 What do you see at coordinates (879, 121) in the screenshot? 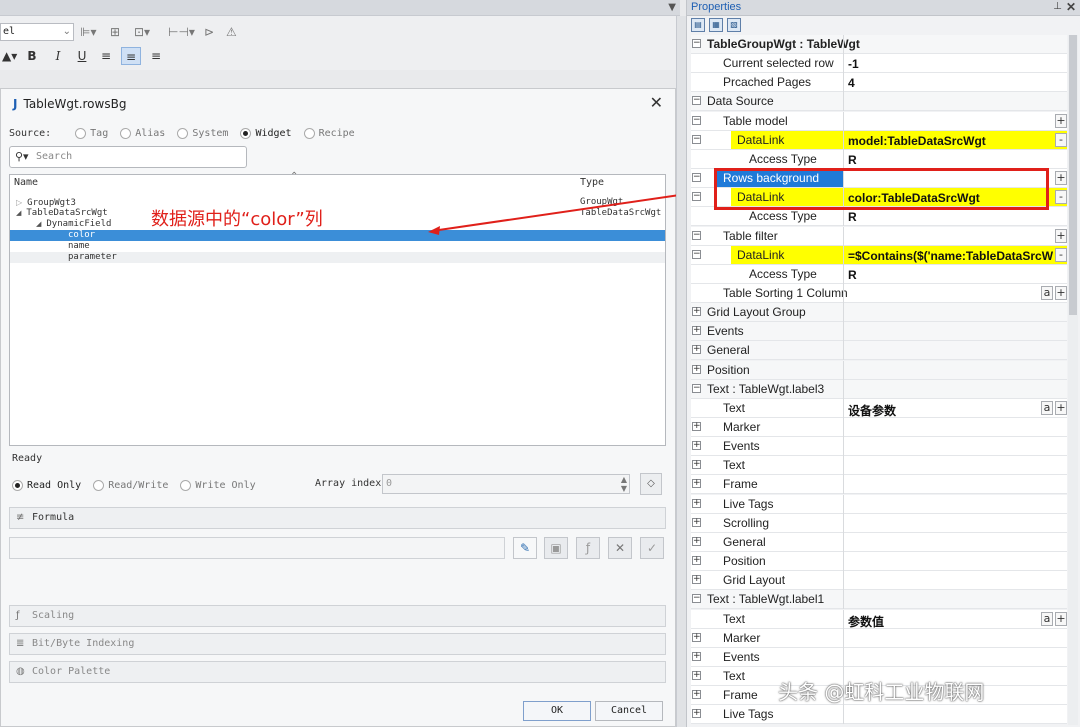
I see `property-row: − Table model +` at bounding box center [879, 121].